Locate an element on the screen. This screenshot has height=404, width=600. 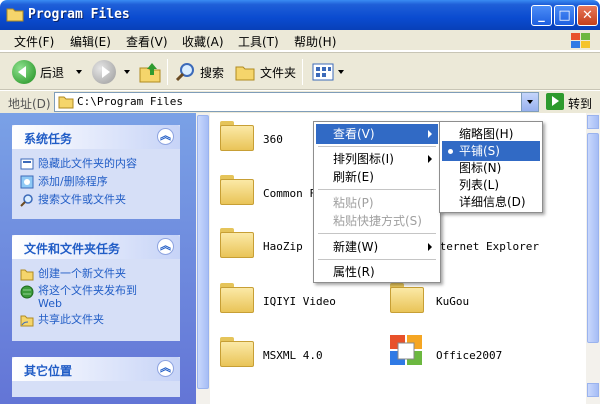
system-tasks-header: 系统任务 ︽ is located at coordinates (96, 137).